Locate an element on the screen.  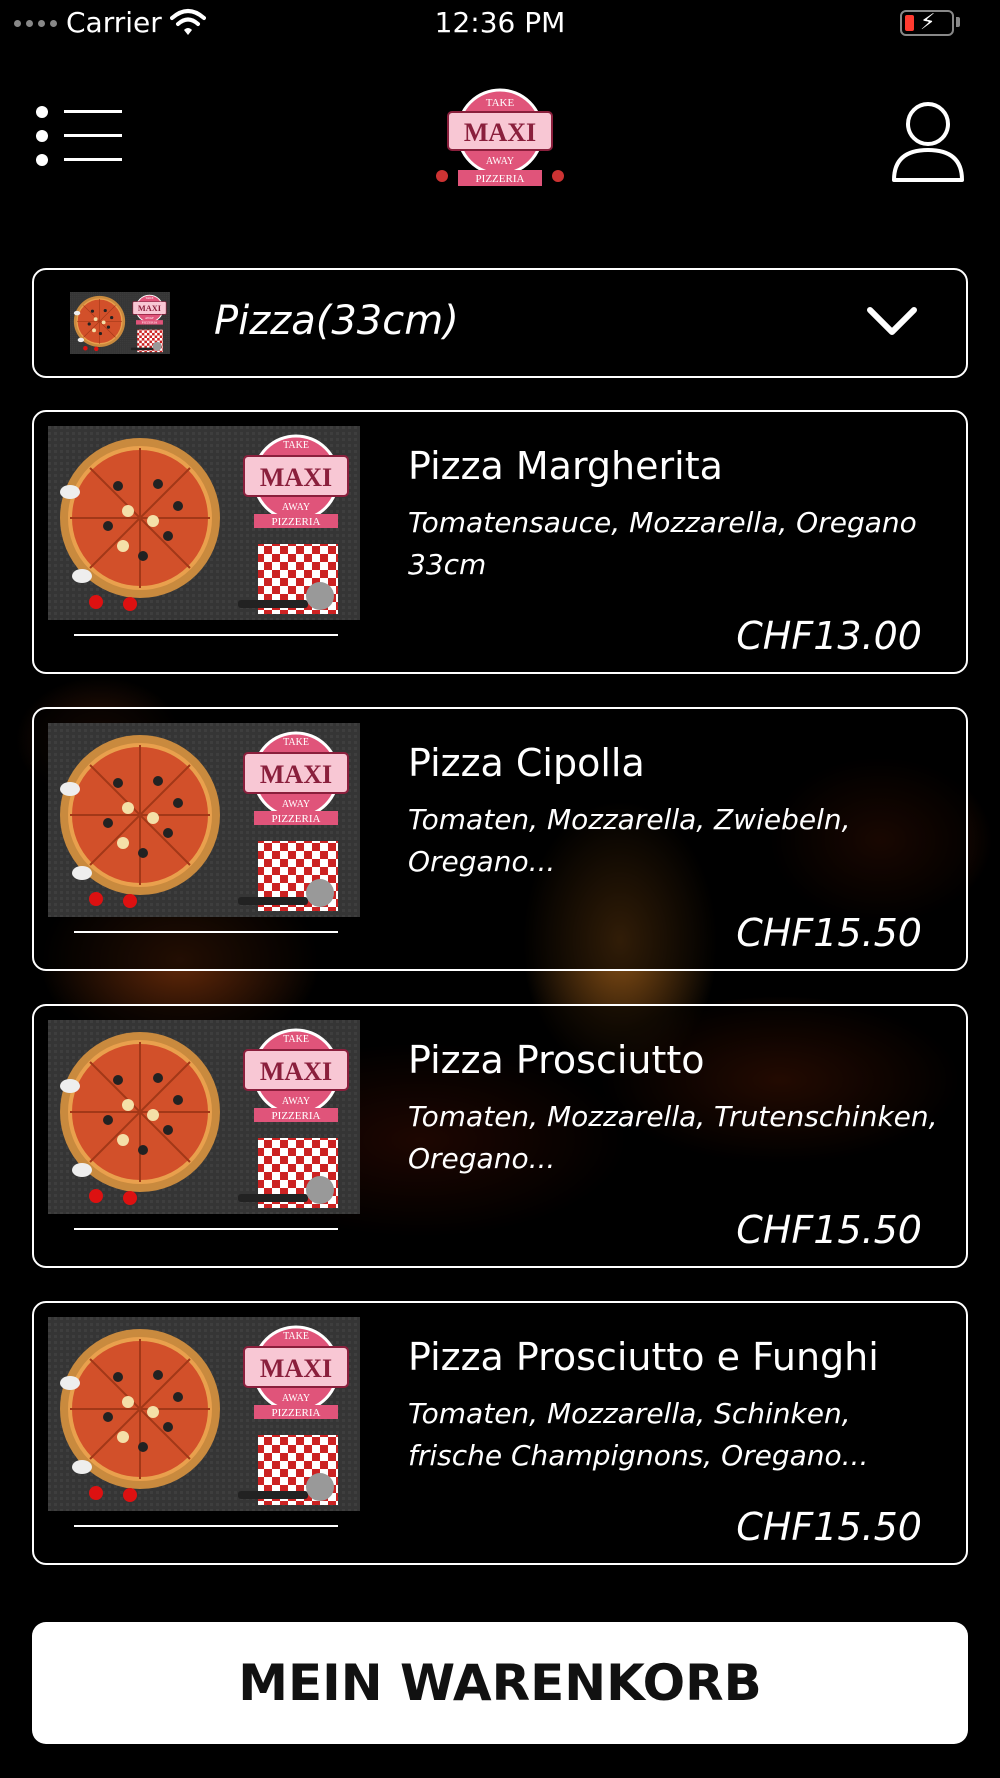
user-icon is located at coordinates (928, 142).